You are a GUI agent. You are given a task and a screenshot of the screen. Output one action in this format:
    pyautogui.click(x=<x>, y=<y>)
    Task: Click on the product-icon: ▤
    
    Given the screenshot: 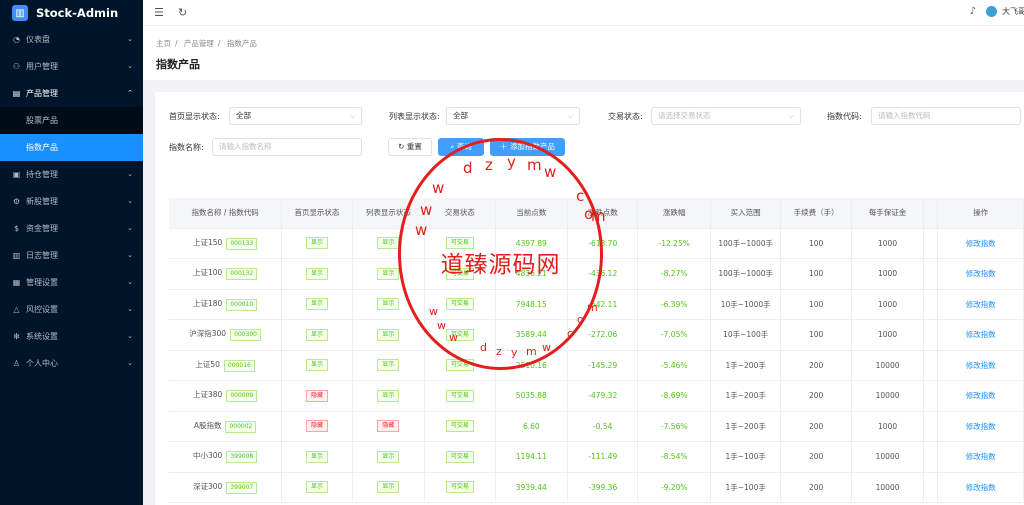 What is the action you would take?
    pyautogui.click(x=16, y=93)
    